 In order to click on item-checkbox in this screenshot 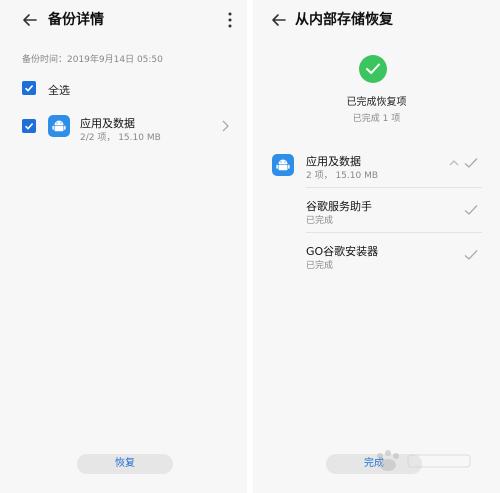, I will do `click(29, 126)`.